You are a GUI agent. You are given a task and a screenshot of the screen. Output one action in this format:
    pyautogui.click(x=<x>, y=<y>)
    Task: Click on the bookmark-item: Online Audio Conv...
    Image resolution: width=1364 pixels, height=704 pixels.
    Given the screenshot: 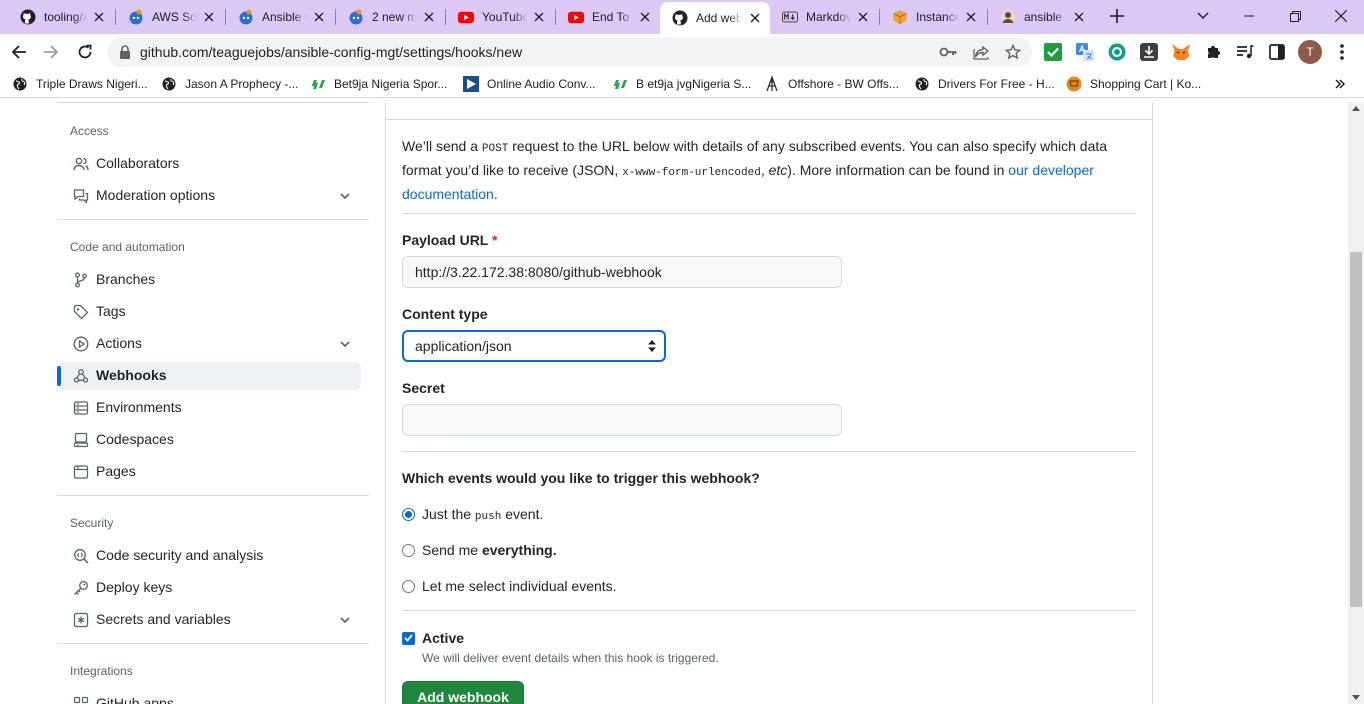 What is the action you would take?
    pyautogui.click(x=529, y=84)
    